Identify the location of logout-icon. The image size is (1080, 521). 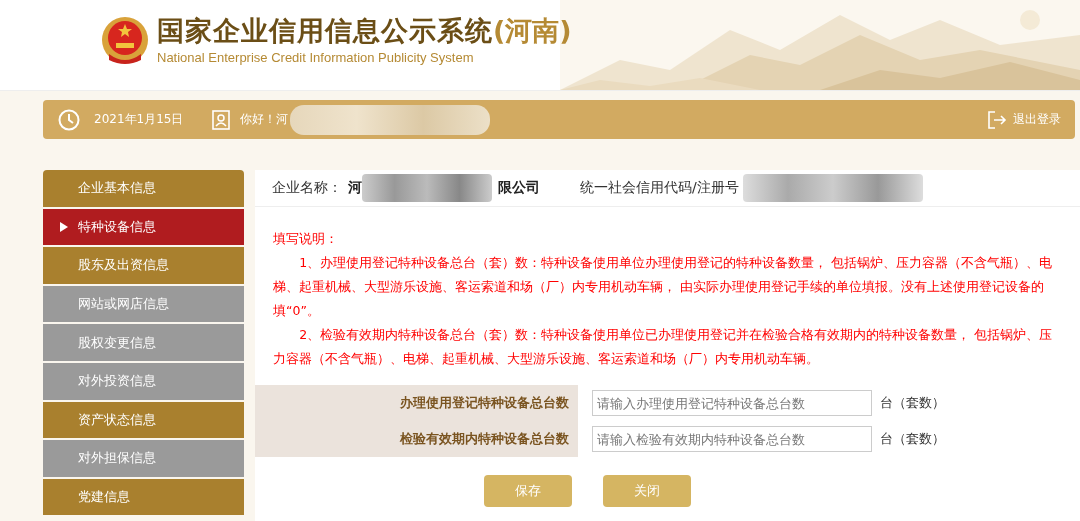
(997, 119).